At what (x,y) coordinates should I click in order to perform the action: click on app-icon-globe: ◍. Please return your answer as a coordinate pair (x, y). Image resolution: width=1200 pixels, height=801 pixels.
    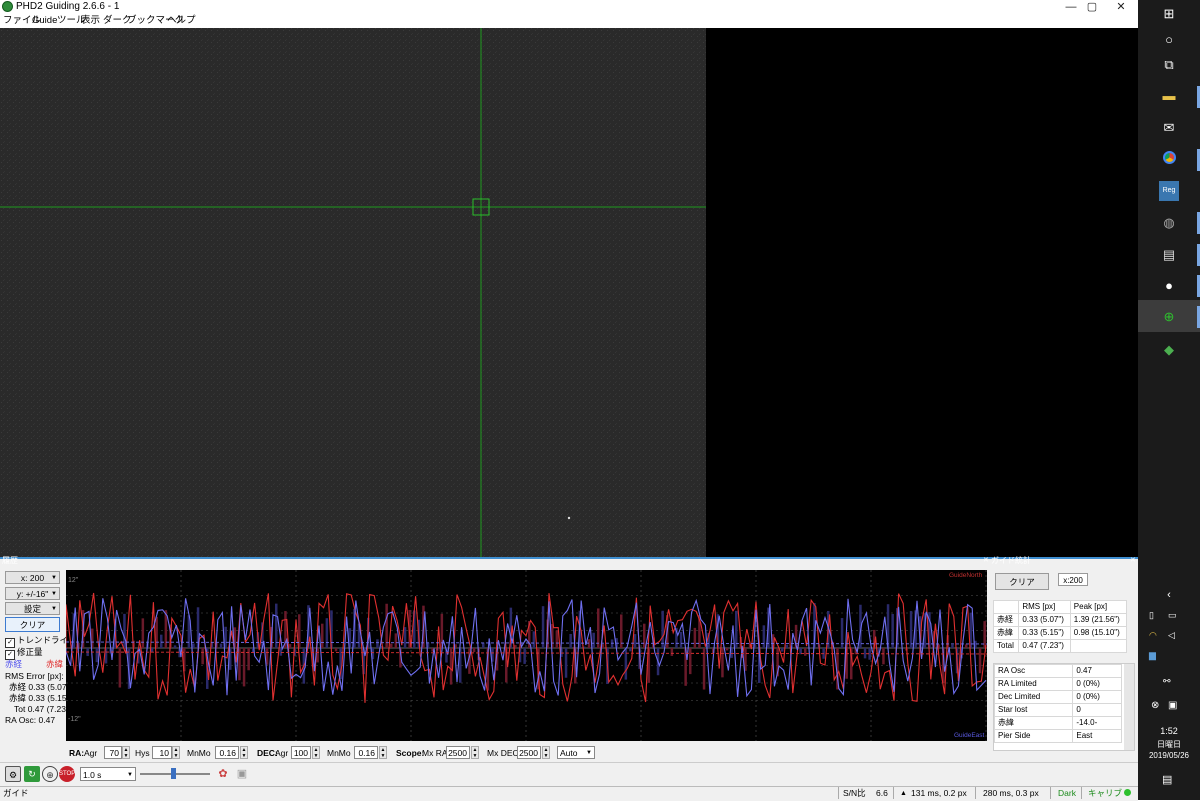
    Looking at the image, I should click on (1169, 223).